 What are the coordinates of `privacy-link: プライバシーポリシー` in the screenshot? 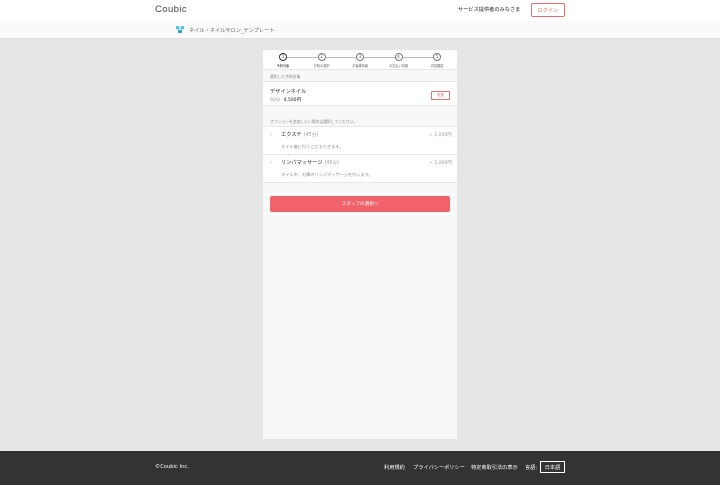 It's located at (439, 467).